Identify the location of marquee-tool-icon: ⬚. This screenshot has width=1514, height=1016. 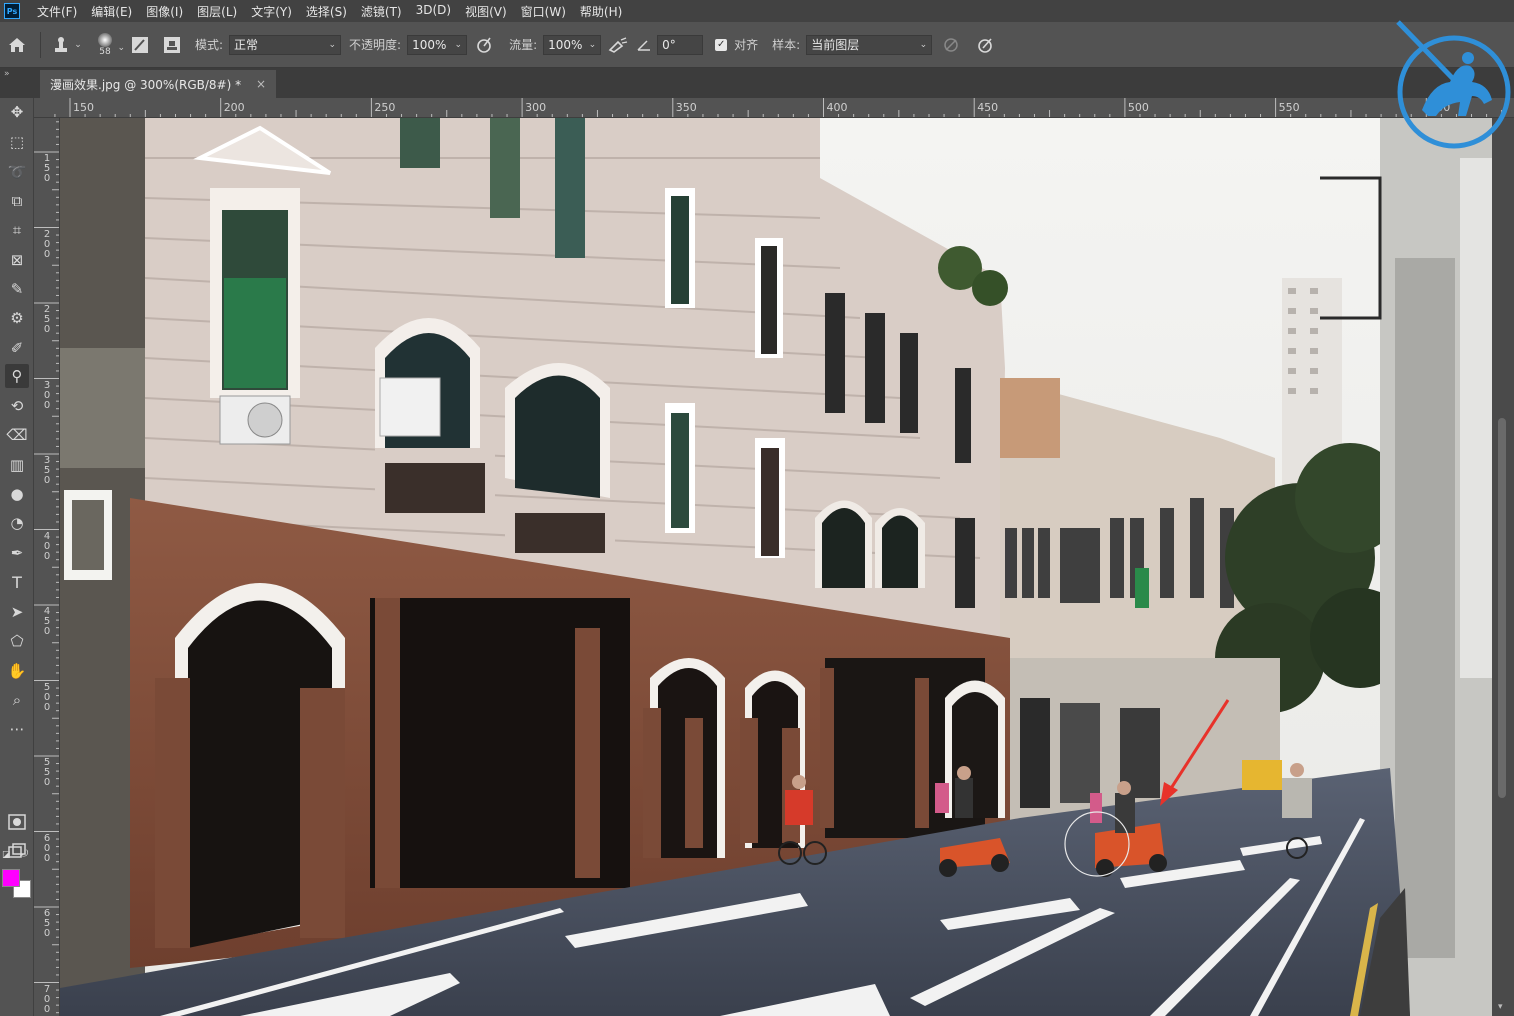
(17, 142).